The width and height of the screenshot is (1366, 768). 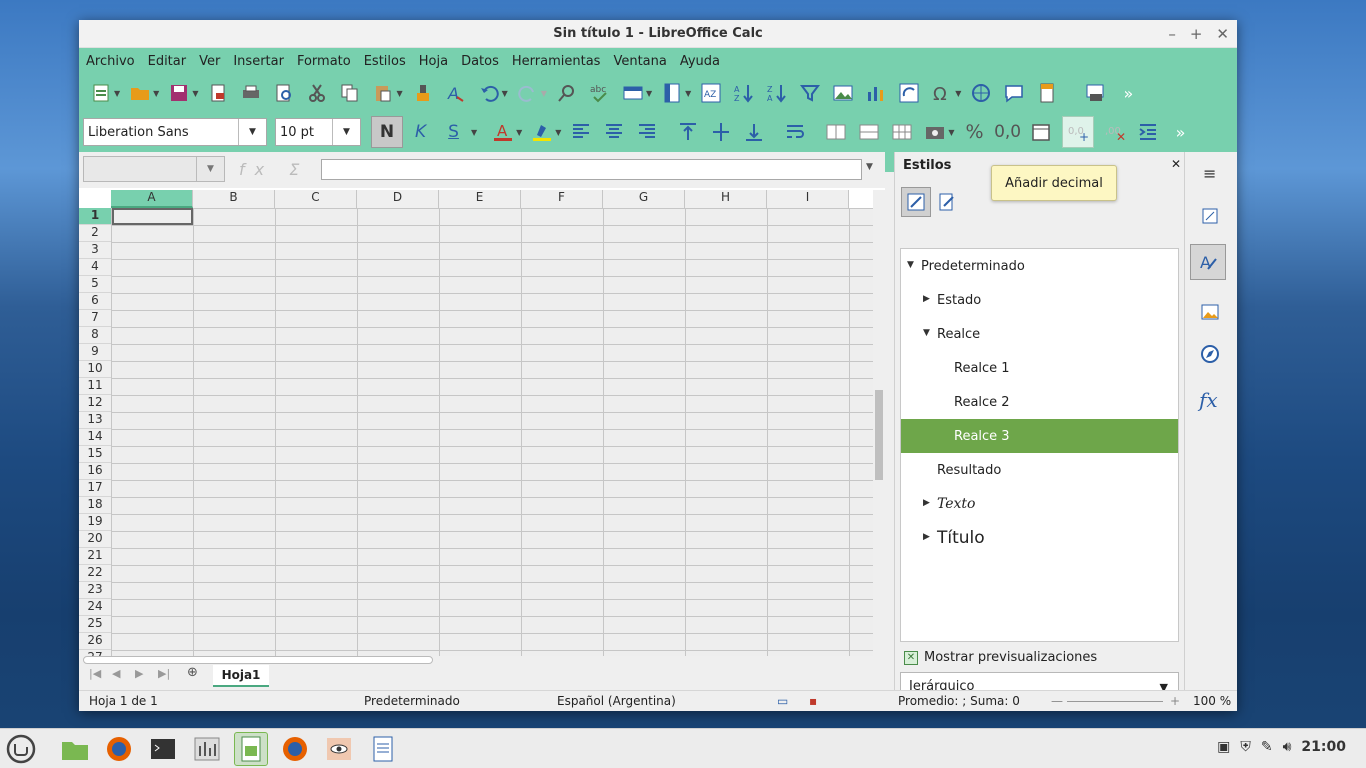 I want to click on paste-icon, so click(x=383, y=93).